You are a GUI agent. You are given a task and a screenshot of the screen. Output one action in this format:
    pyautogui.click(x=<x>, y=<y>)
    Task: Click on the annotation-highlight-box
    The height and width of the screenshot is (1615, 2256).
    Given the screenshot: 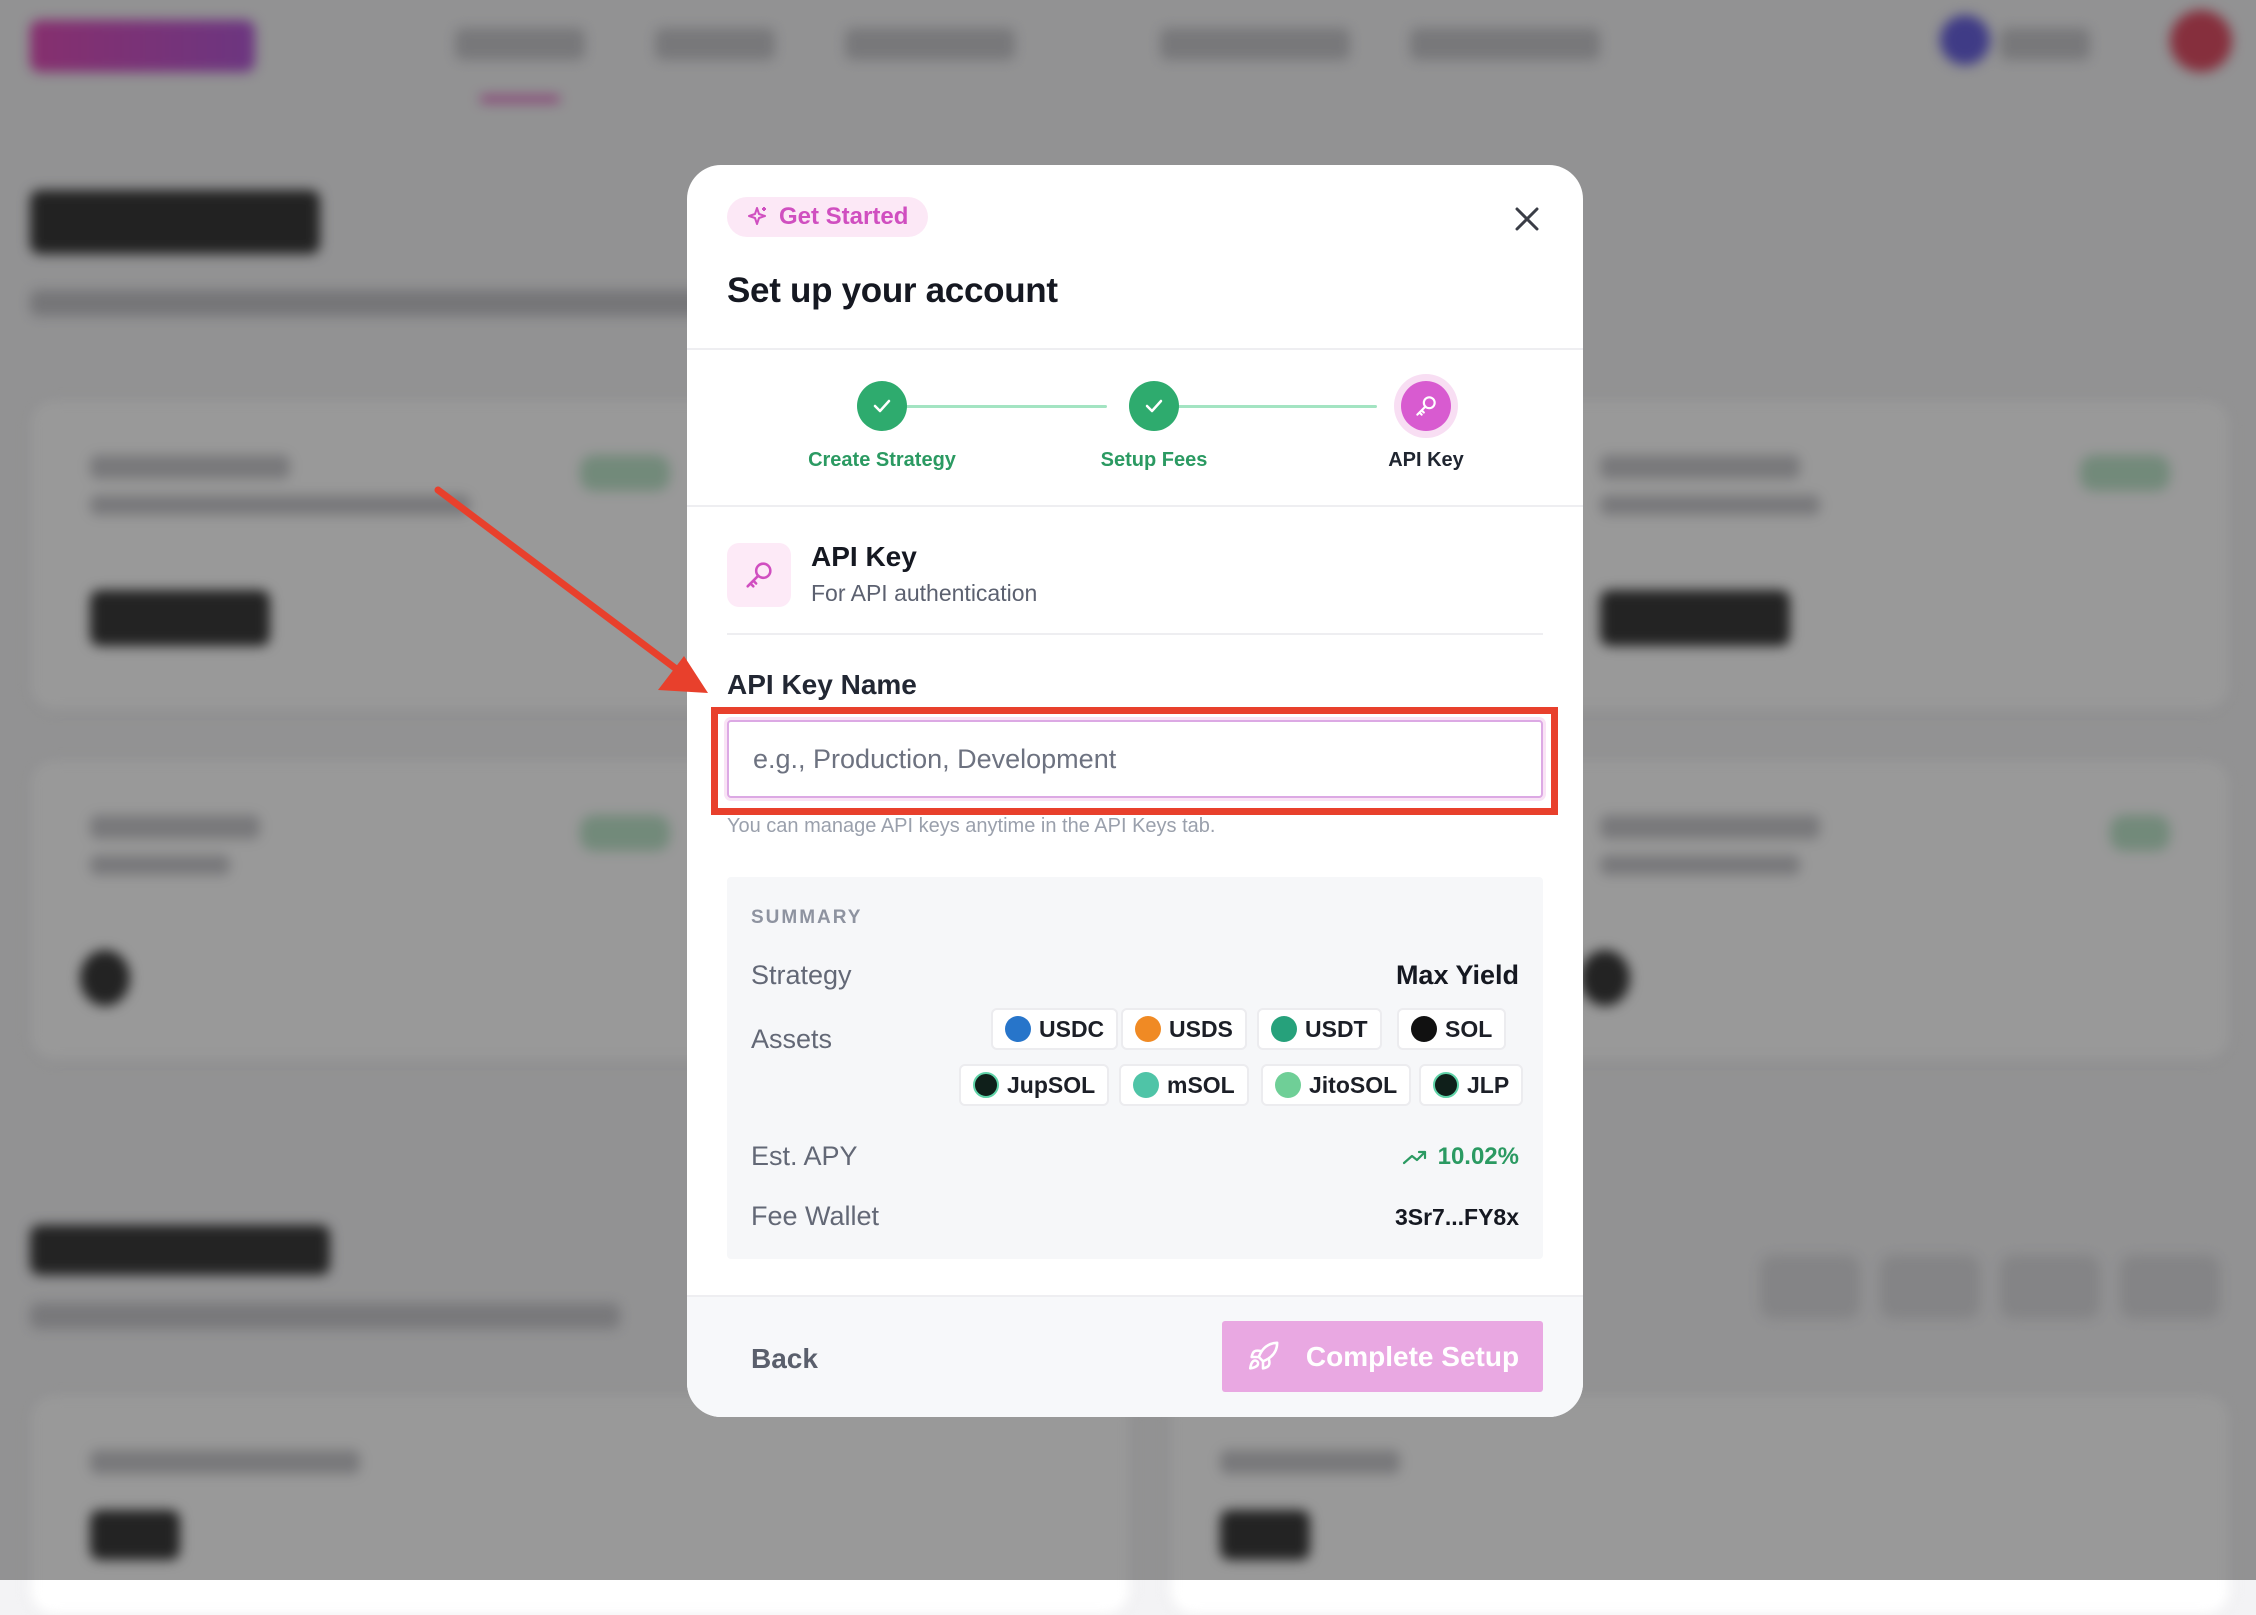 What is the action you would take?
    pyautogui.click(x=1134, y=761)
    